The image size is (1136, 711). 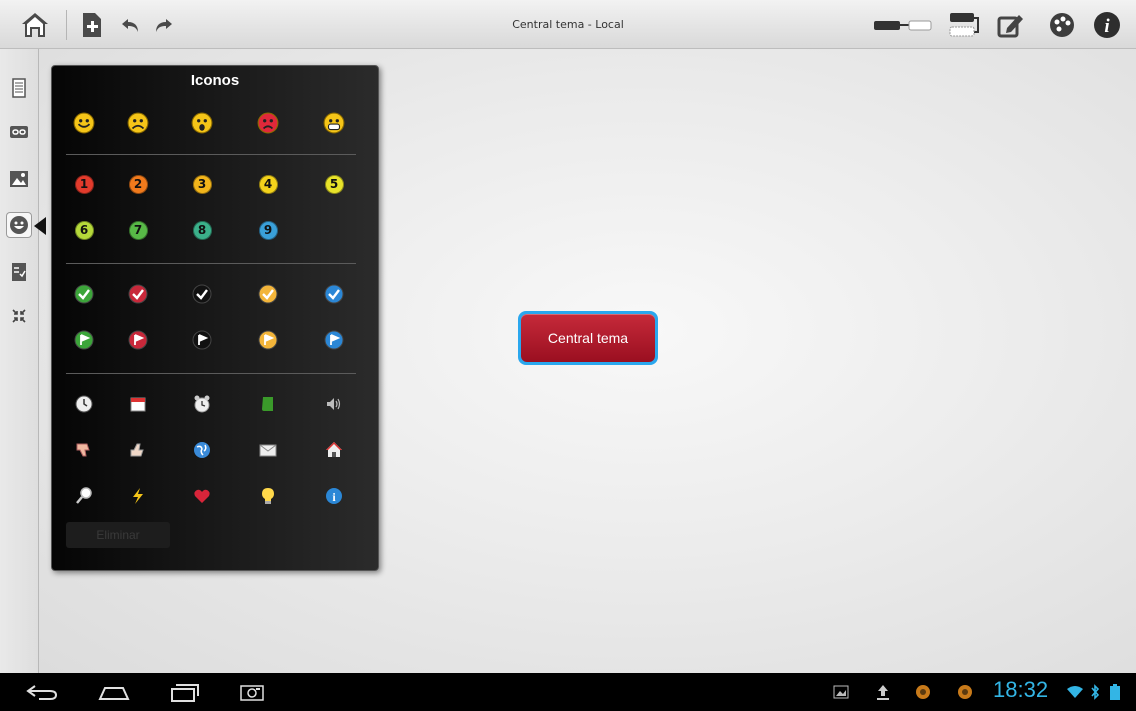 I want to click on lightning-icon, so click(x=138, y=496).